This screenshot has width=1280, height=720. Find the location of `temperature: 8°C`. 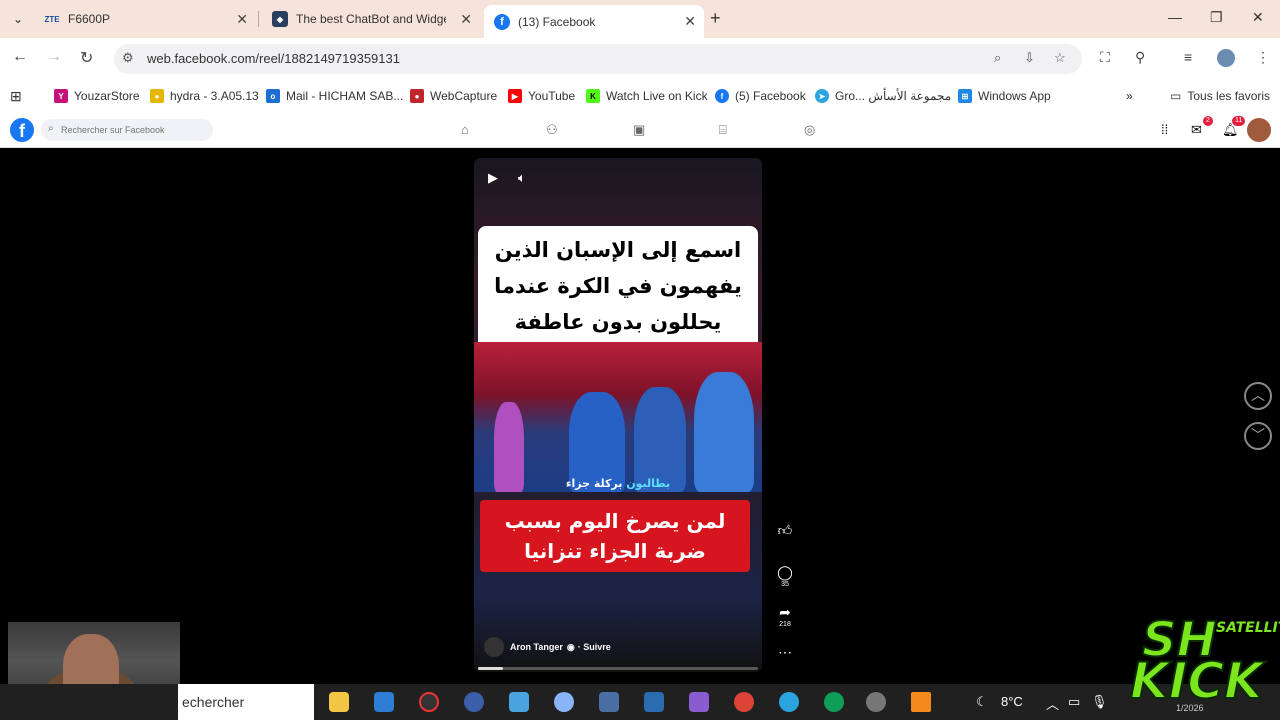

temperature: 8°C is located at coordinates (1012, 701).